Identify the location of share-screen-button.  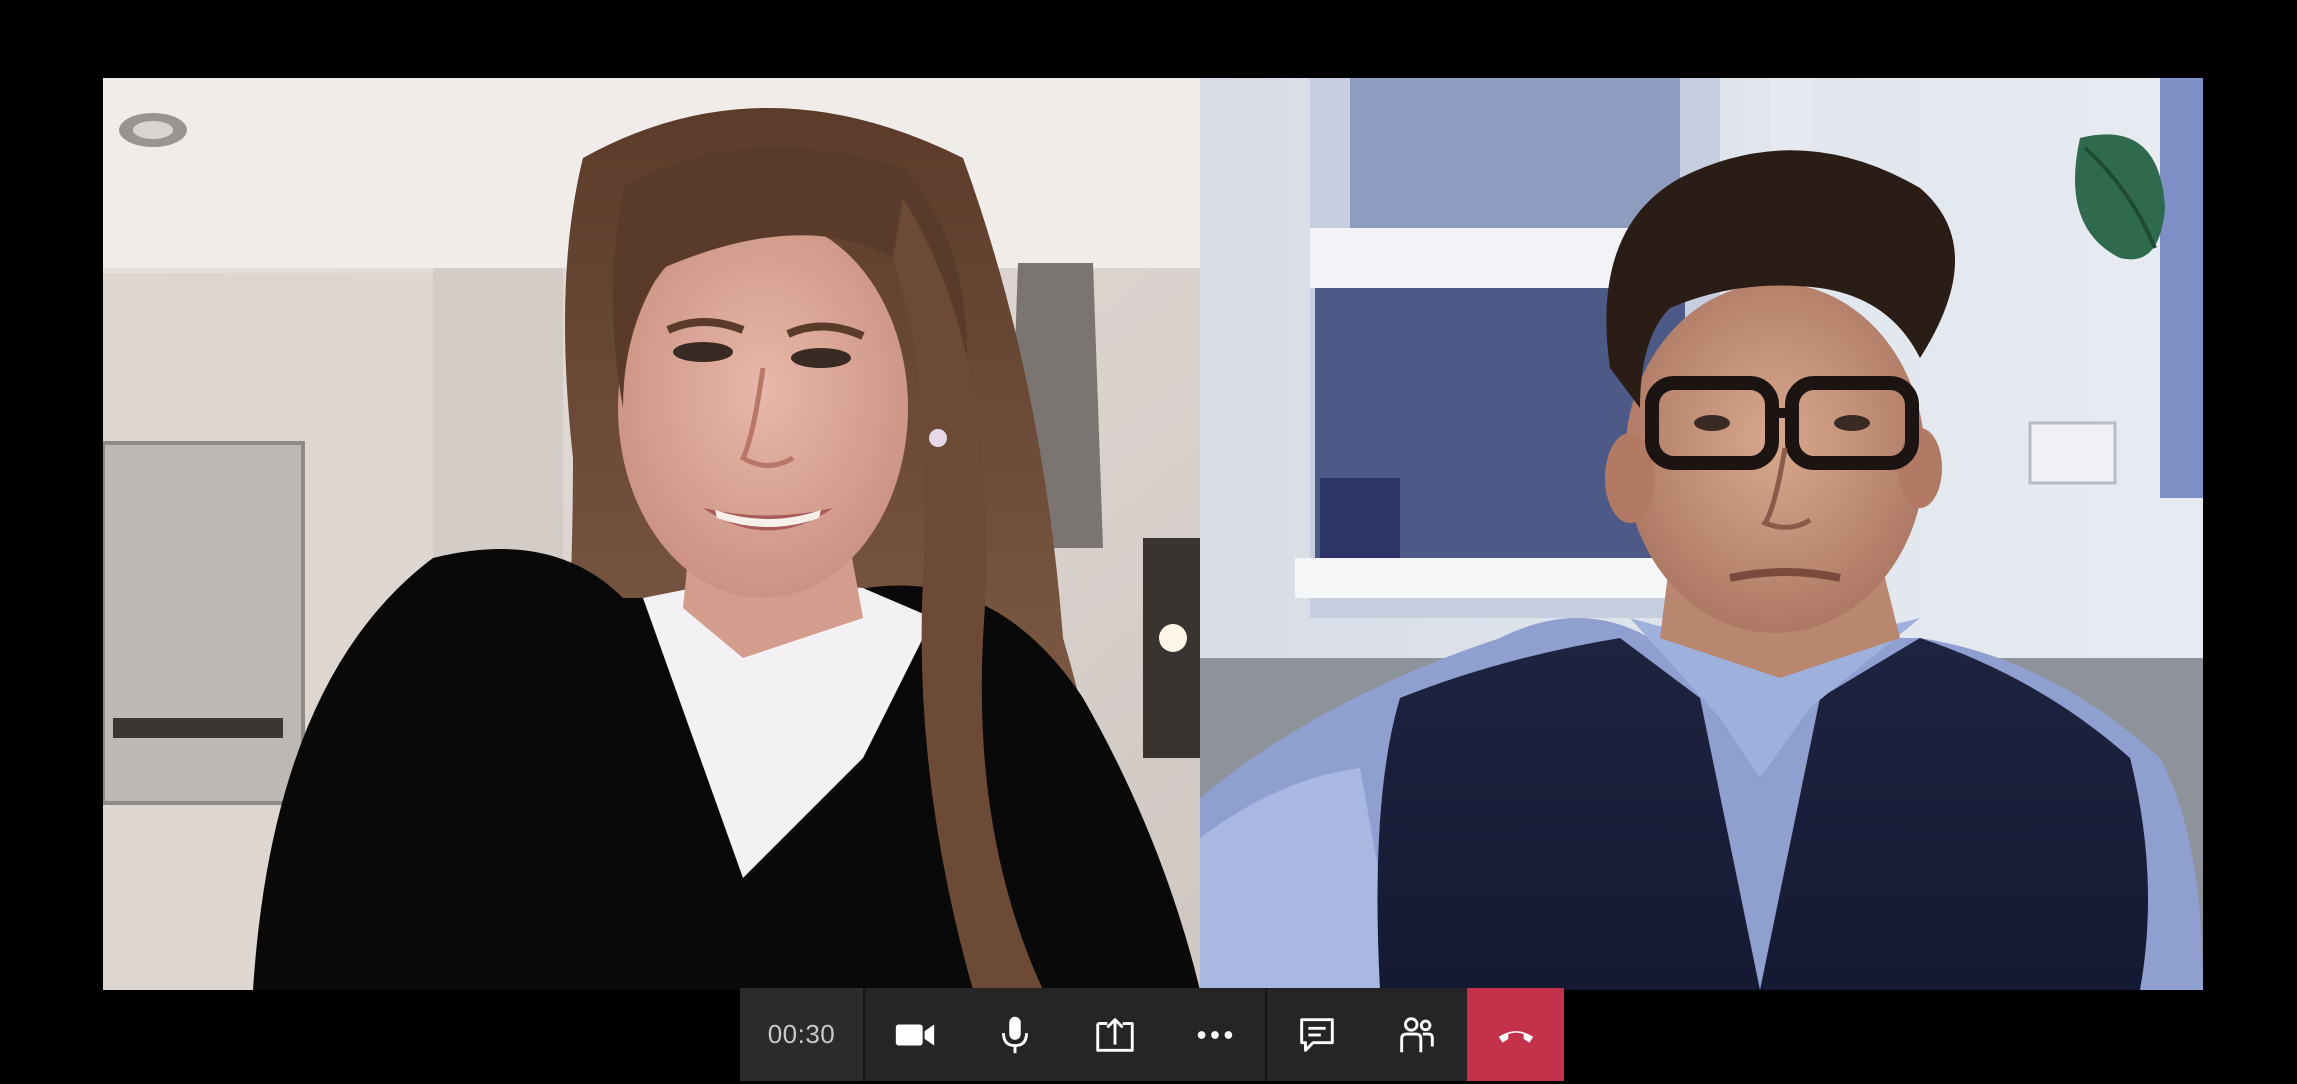
(1115, 1034).